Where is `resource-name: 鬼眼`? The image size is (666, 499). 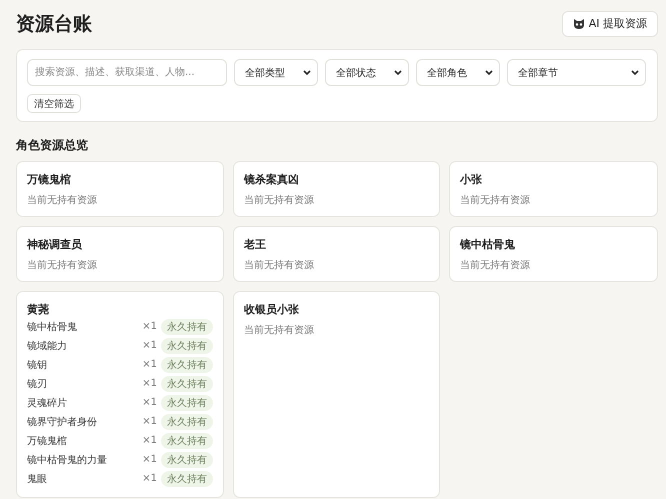 resource-name: 鬼眼 is located at coordinates (37, 479).